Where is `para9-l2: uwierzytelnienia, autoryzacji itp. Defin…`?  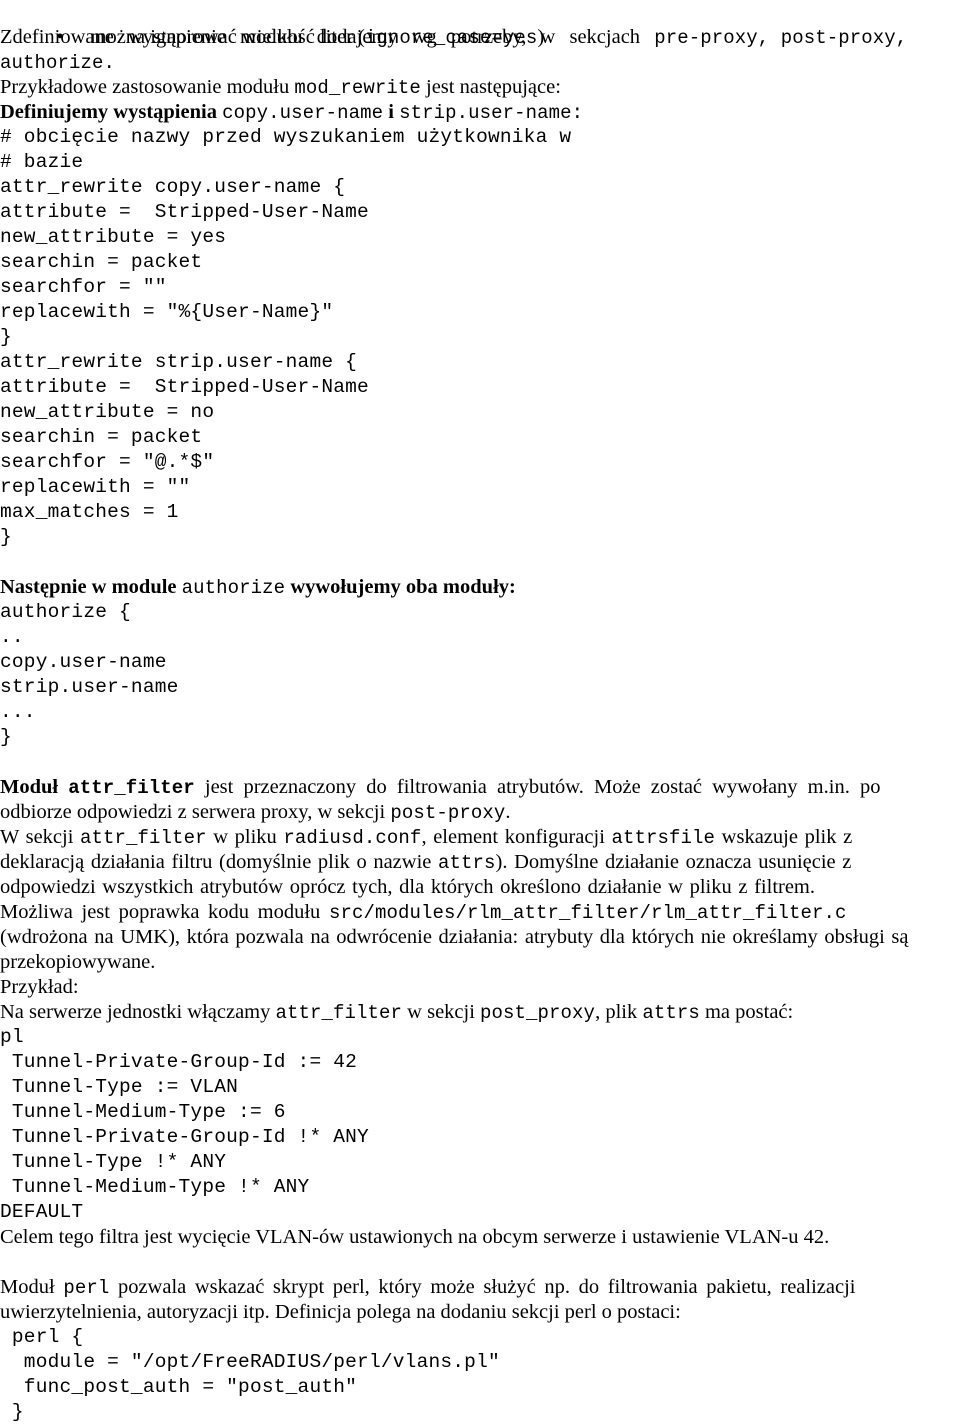
para9-l2: uwierzytelnienia, autoryzacji itp. Defin… is located at coordinates (340, 1312).